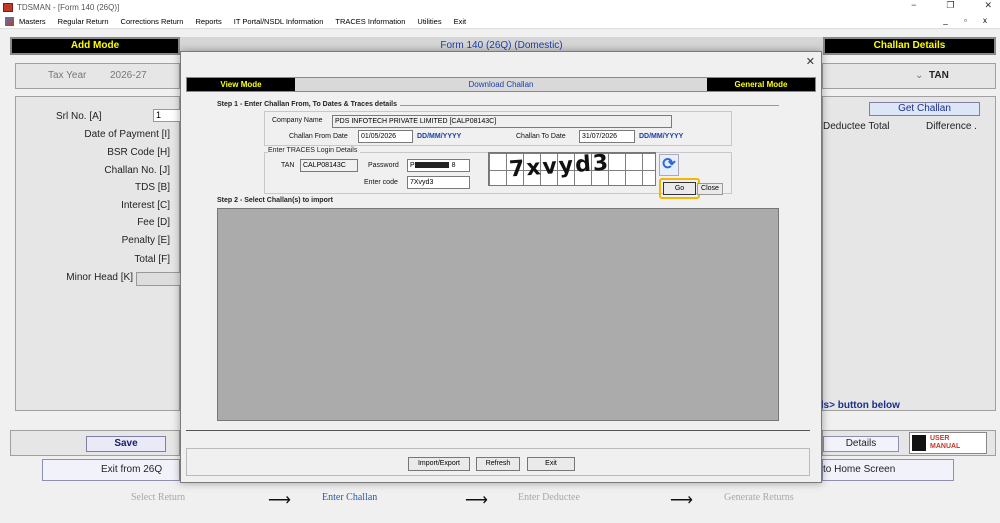 The height and width of the screenshot is (523, 1000). I want to click on step-enter-challan: Enter Challan, so click(350, 497).